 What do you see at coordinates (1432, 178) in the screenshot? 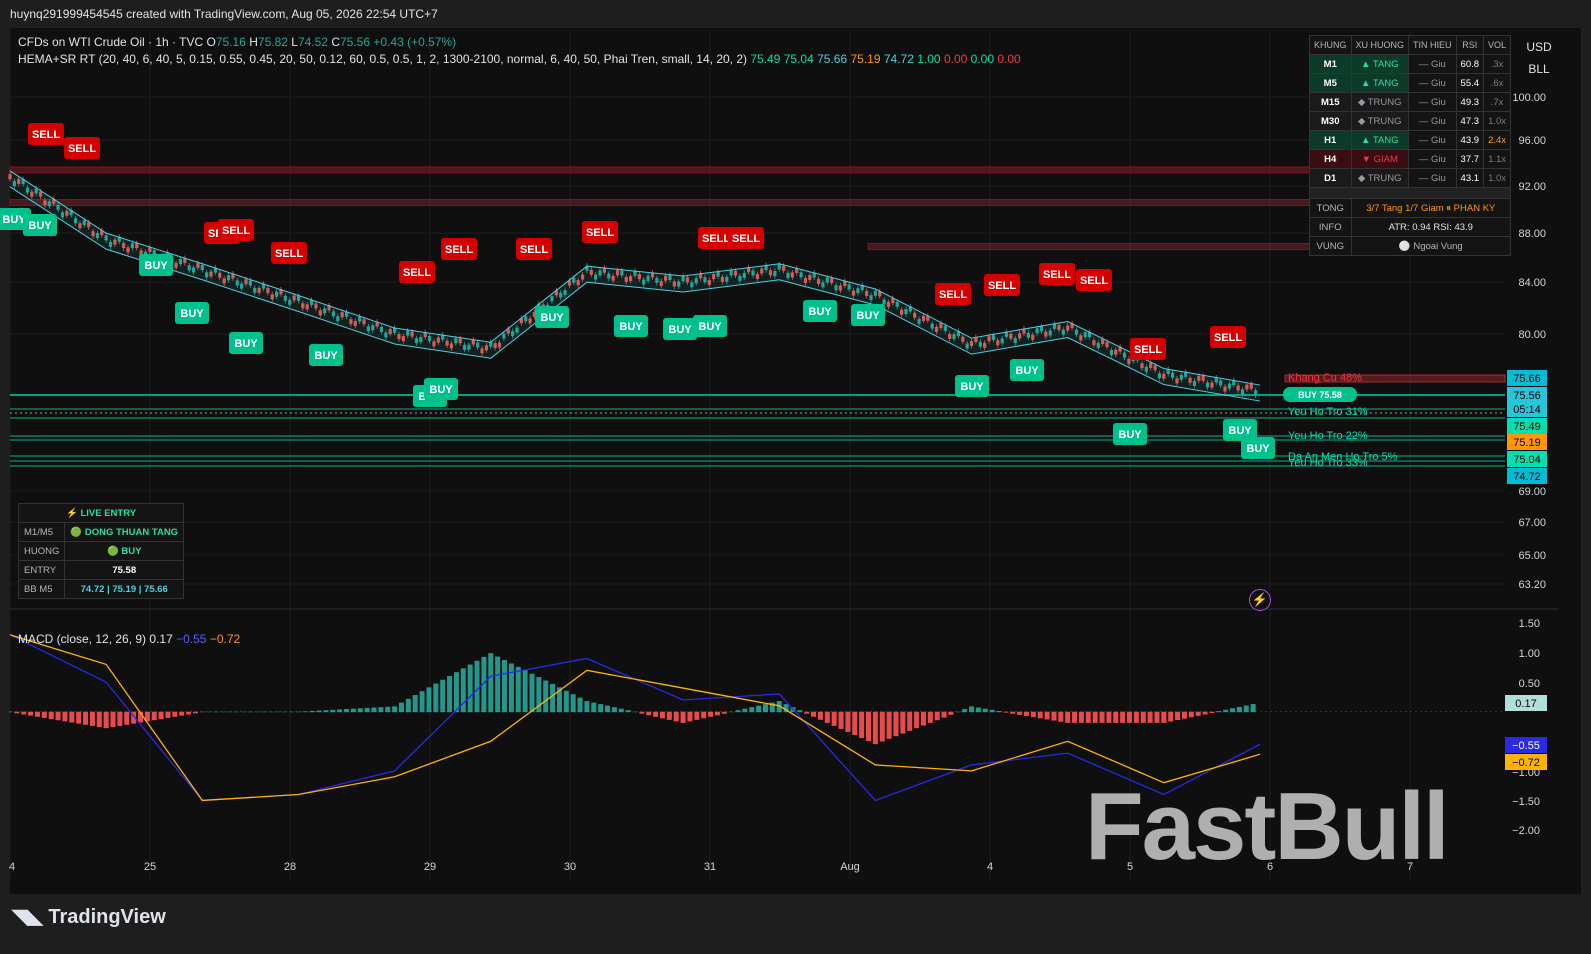
I see `signal-cell: — Giu` at bounding box center [1432, 178].